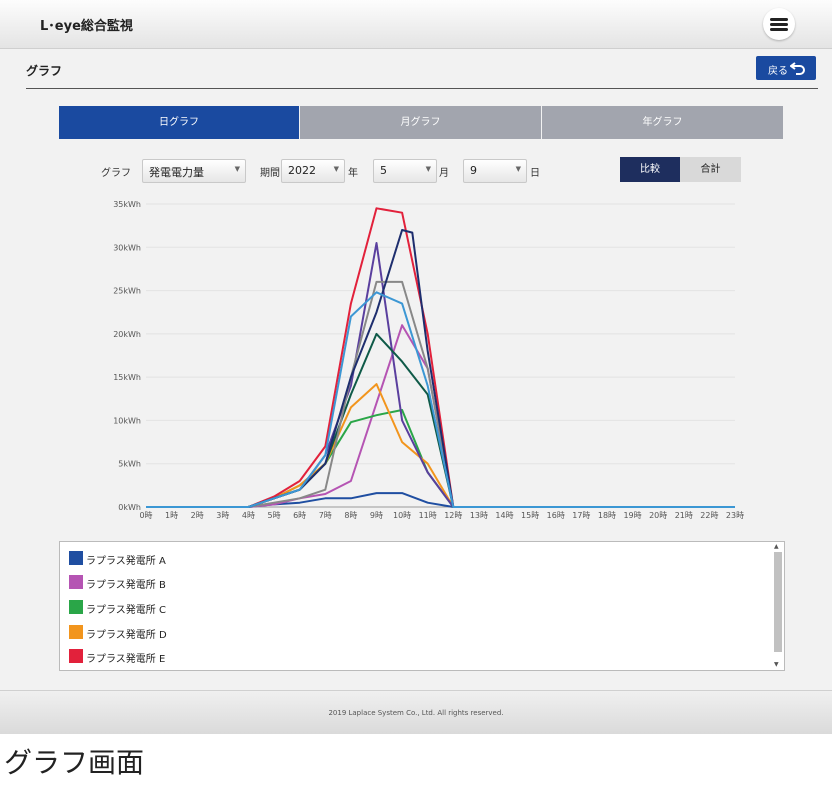 The height and width of the screenshot is (786, 832). I want to click on legend-label: ラプラス発電所 C, so click(126, 610).